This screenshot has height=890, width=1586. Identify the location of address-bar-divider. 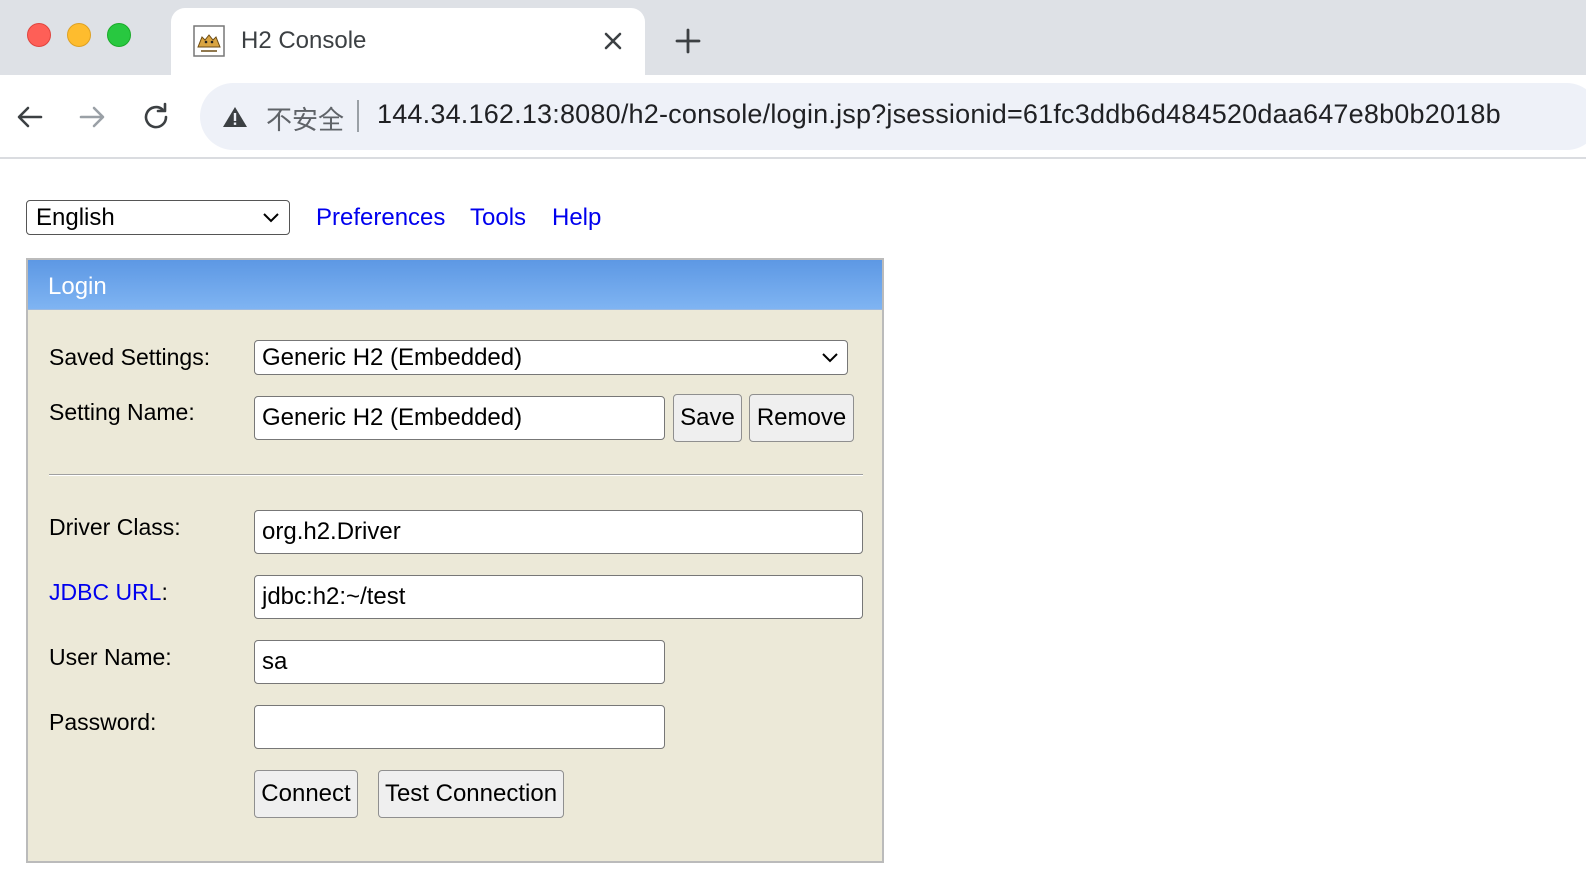
(358, 116).